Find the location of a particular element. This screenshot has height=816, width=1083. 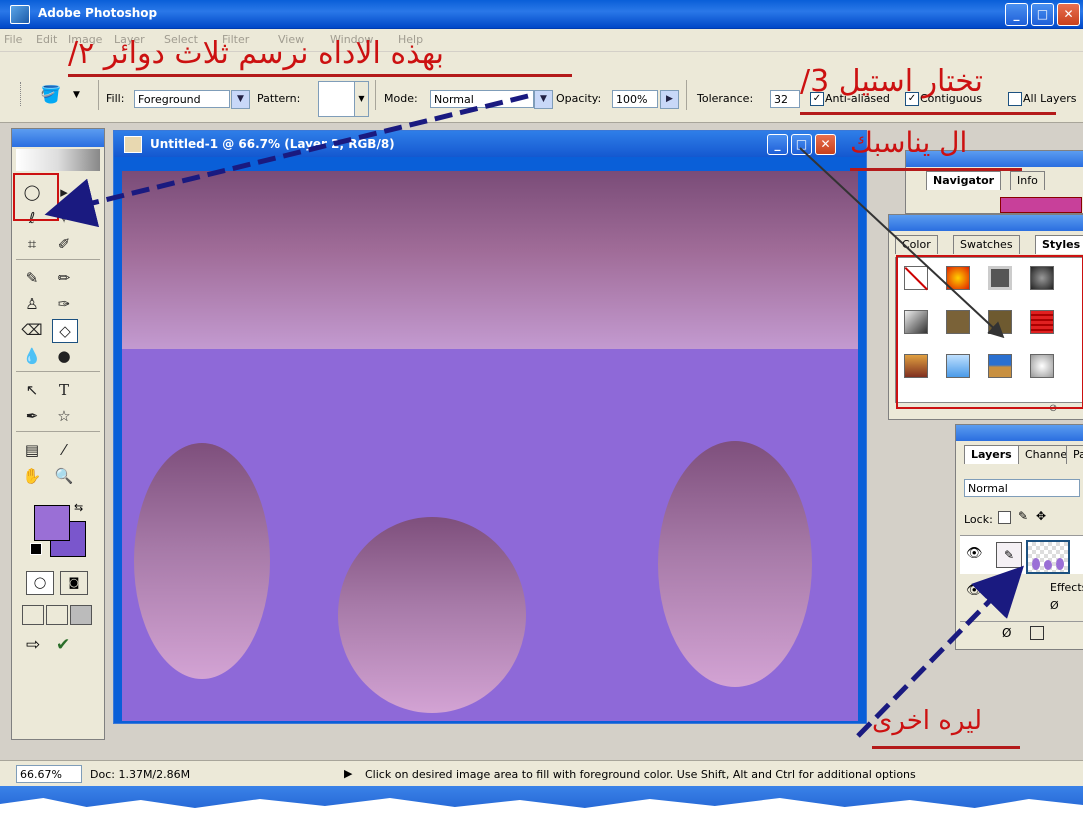

arrow-to-style is located at coordinates (902, 243).